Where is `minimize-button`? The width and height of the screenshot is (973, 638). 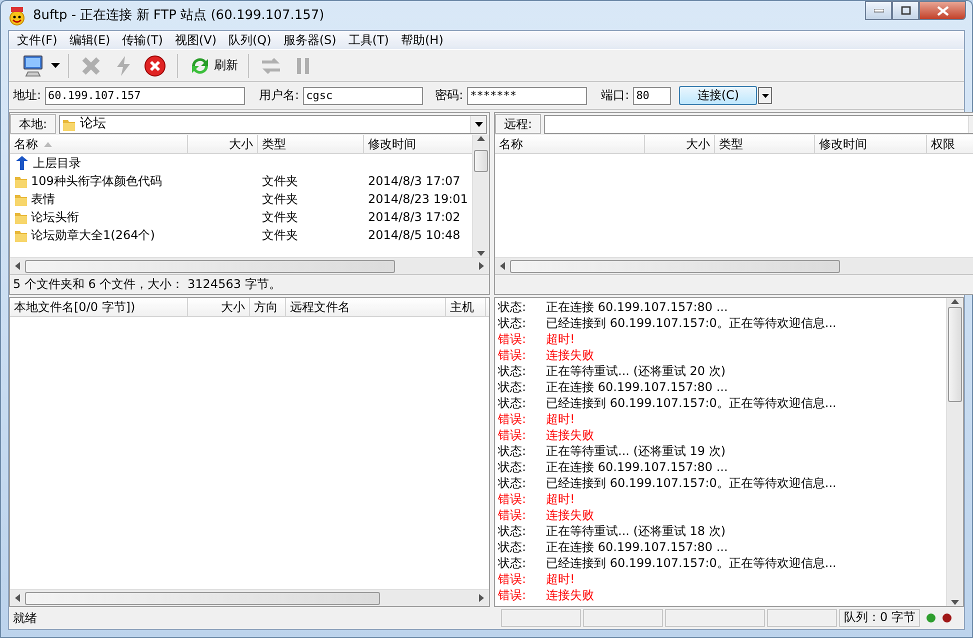
minimize-button is located at coordinates (878, 10).